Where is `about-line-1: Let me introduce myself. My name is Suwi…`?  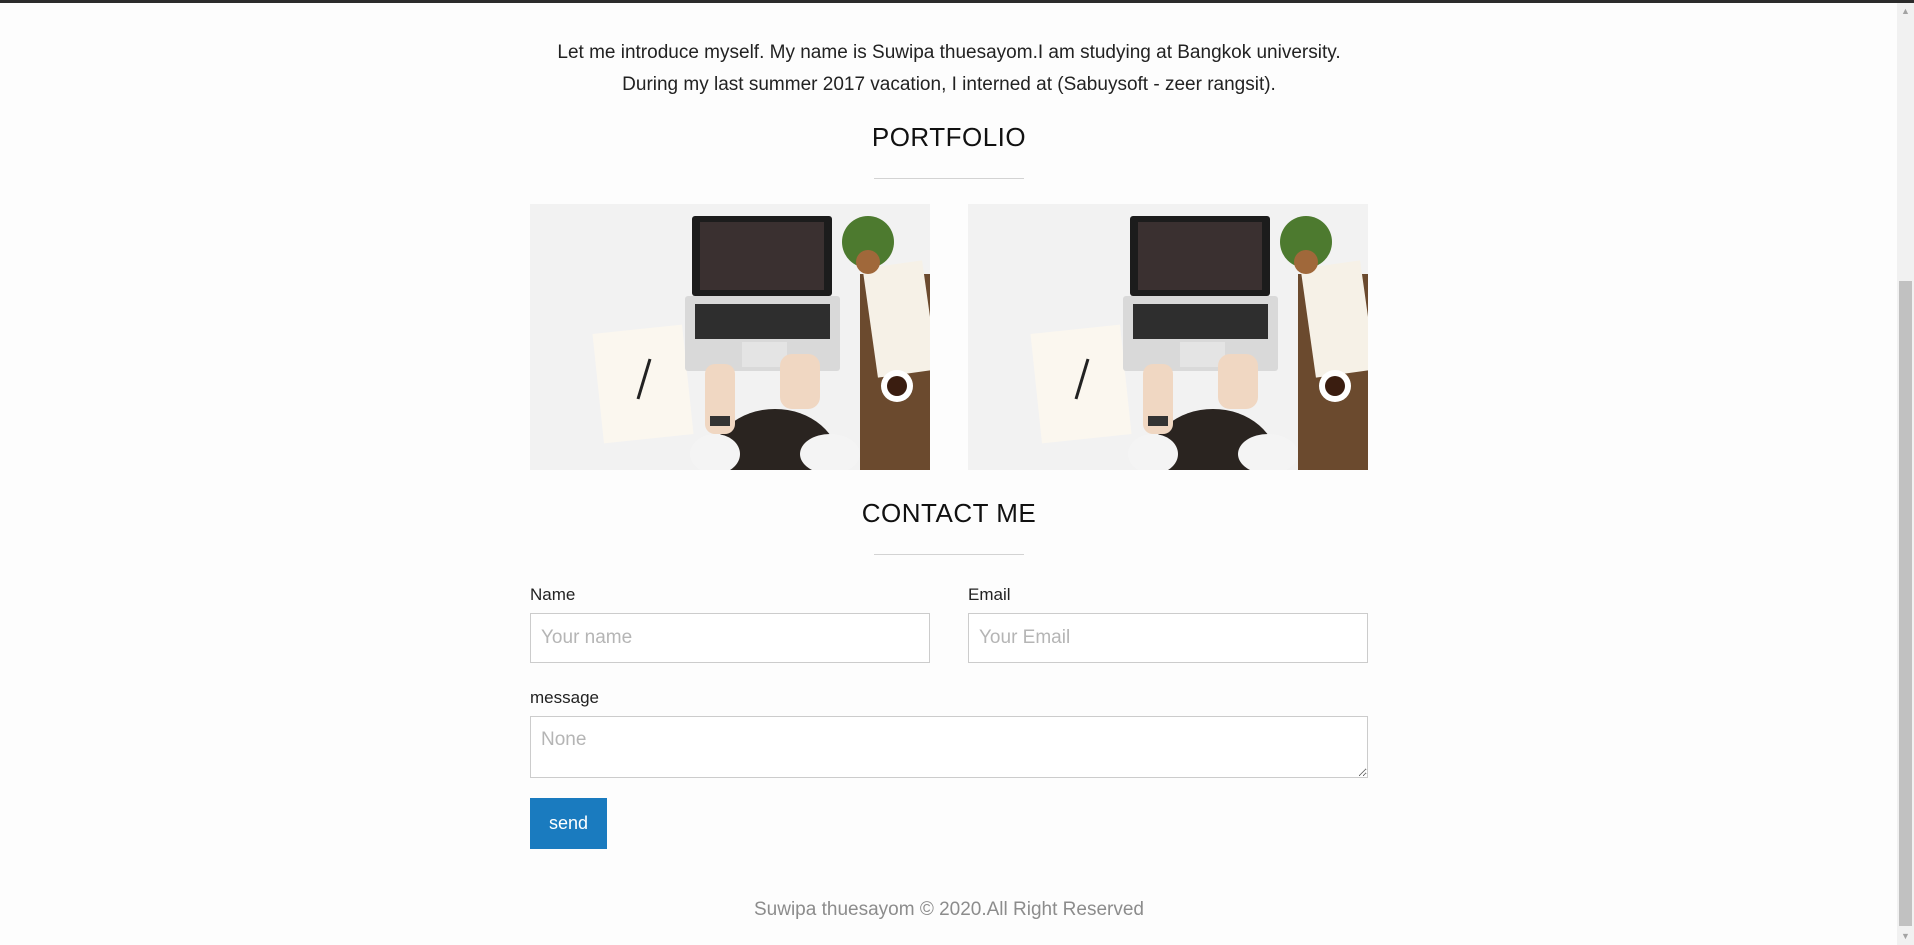 about-line-1: Let me introduce myself. My name is Suwi… is located at coordinates (949, 52).